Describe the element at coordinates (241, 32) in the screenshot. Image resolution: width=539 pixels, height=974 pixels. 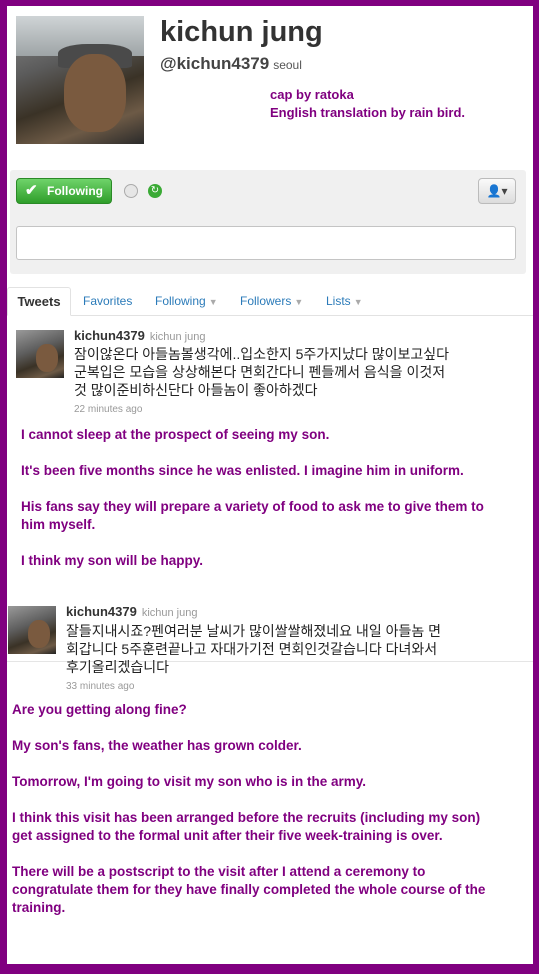
I see `profile-name: kichun jung` at that location.